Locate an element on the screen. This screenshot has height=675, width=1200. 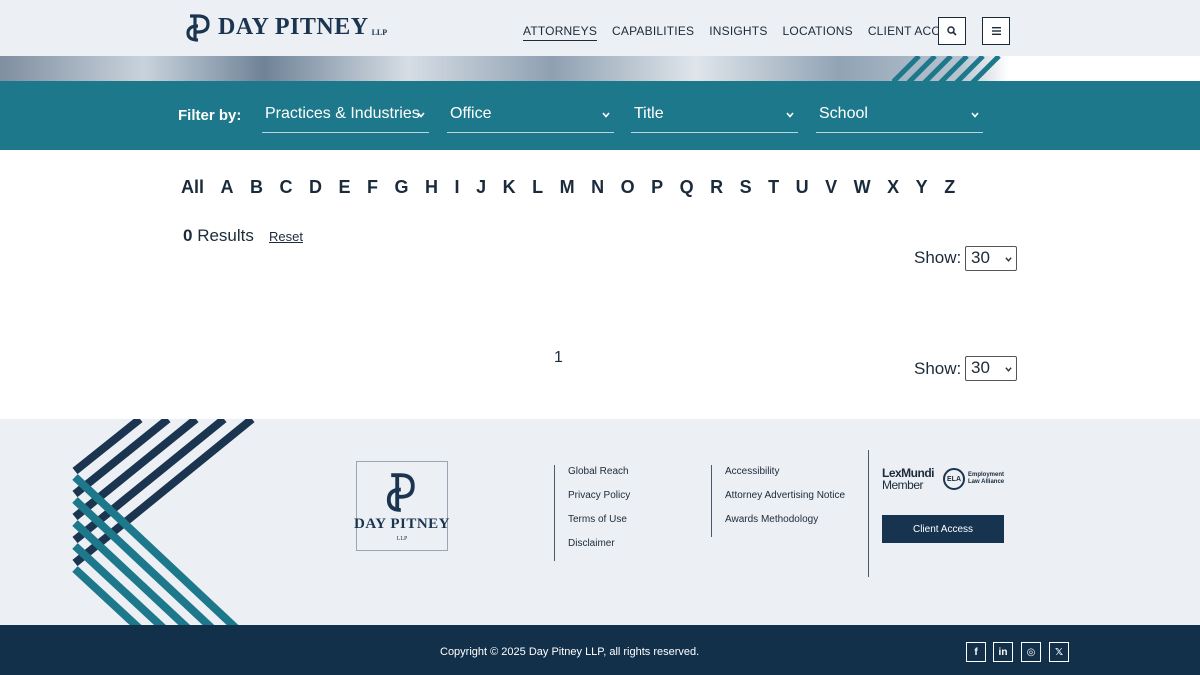
alphabet-letter-k: K is located at coordinates (509, 187).